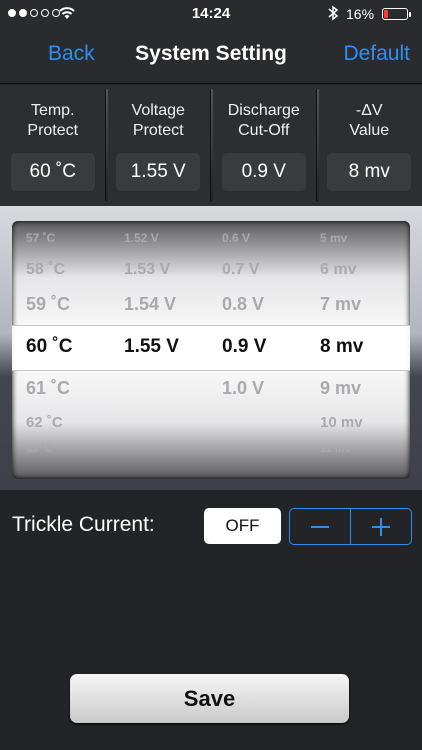 Image resolution: width=422 pixels, height=750 pixels. What do you see at coordinates (369, 172) in the screenshot?
I see `delta-v-value: 8 mv` at bounding box center [369, 172].